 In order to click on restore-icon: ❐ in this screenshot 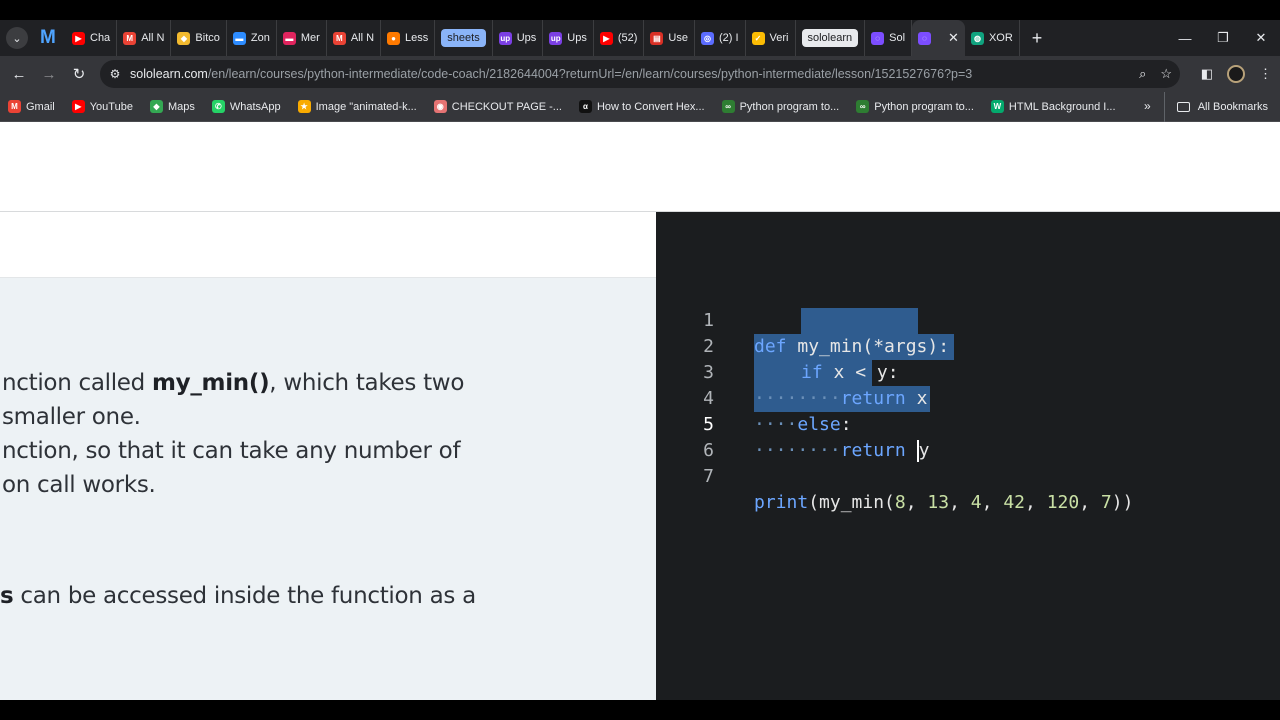, I will do `click(1223, 38)`.